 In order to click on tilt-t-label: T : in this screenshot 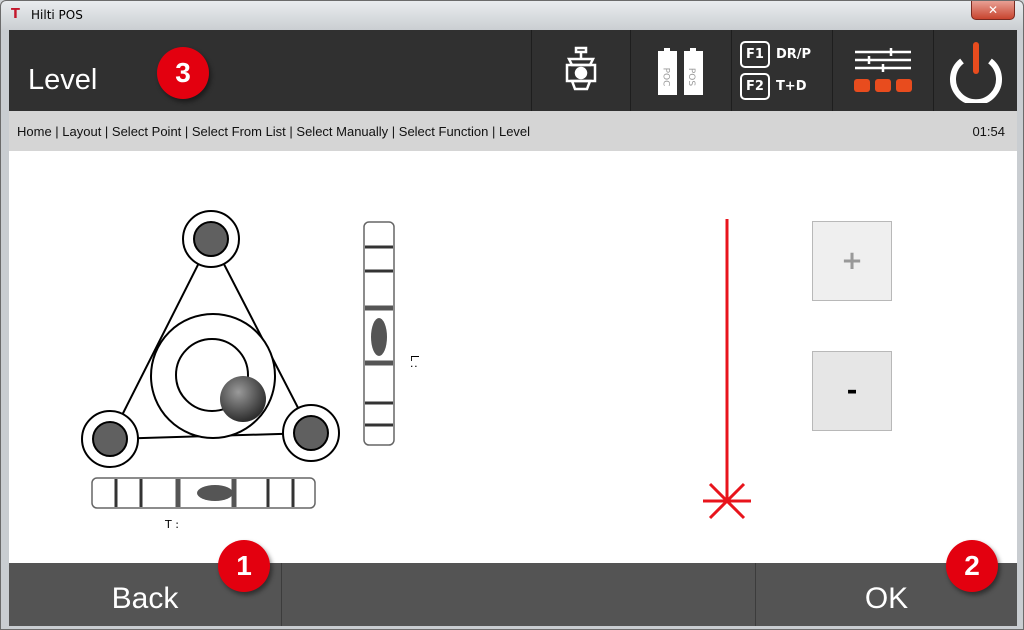, I will do `click(172, 524)`.